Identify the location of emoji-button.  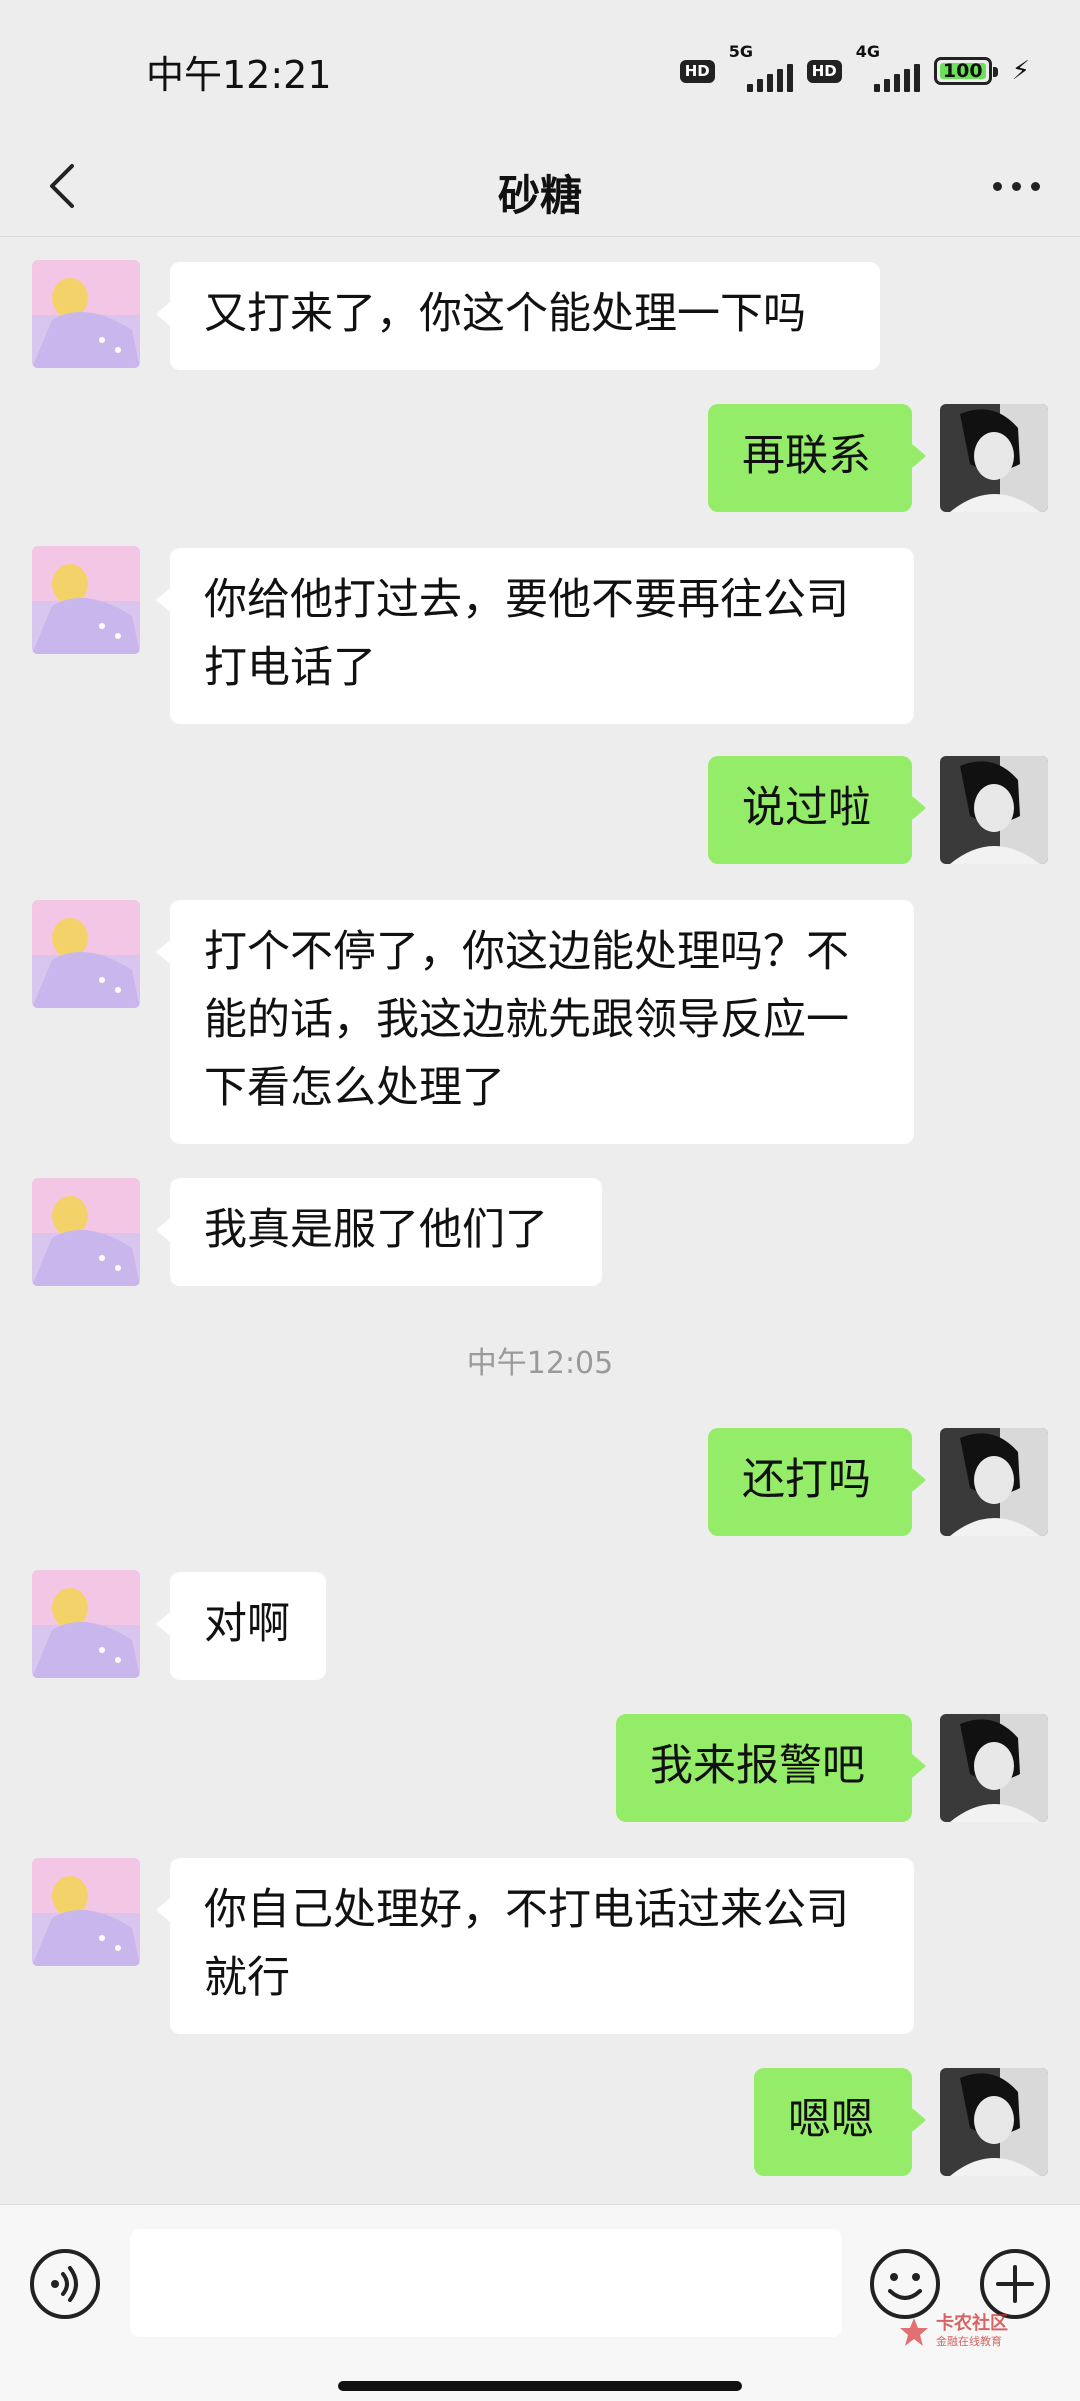
(905, 2284).